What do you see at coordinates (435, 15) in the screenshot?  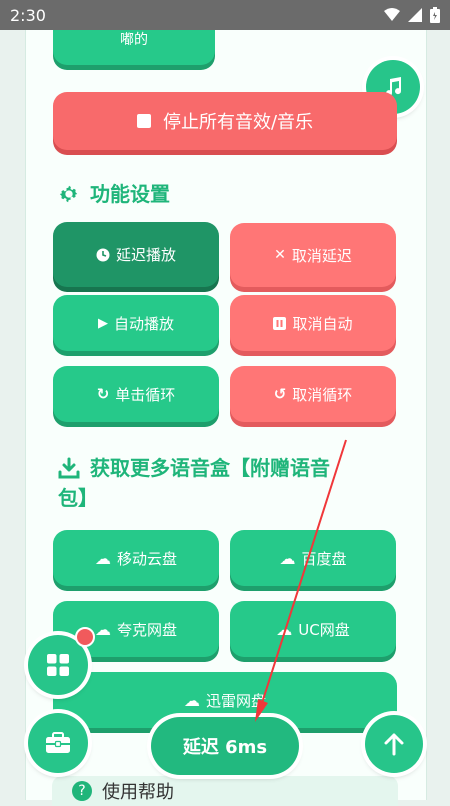 I see `battery-icon` at bounding box center [435, 15].